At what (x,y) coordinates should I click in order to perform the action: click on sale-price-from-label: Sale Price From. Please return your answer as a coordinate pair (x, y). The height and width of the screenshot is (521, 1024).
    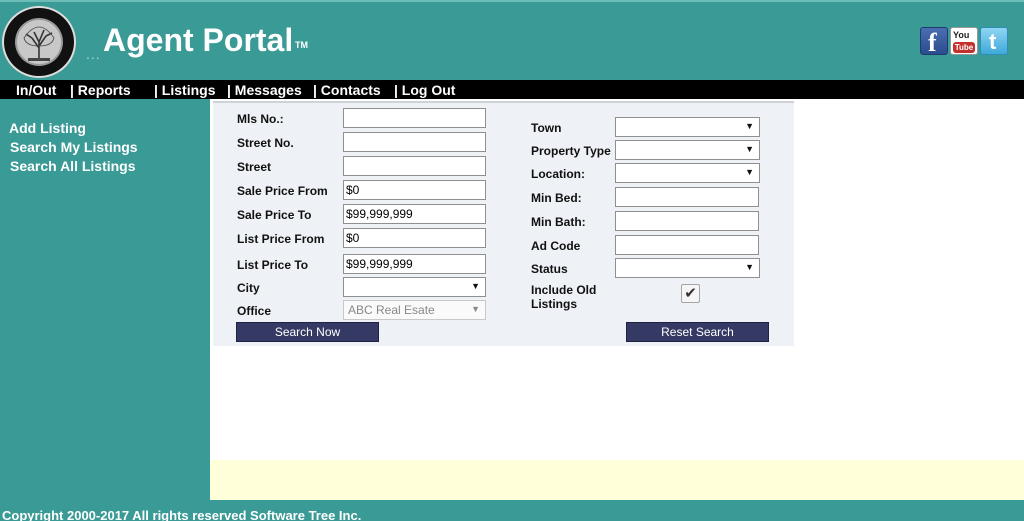
    Looking at the image, I should click on (282, 191).